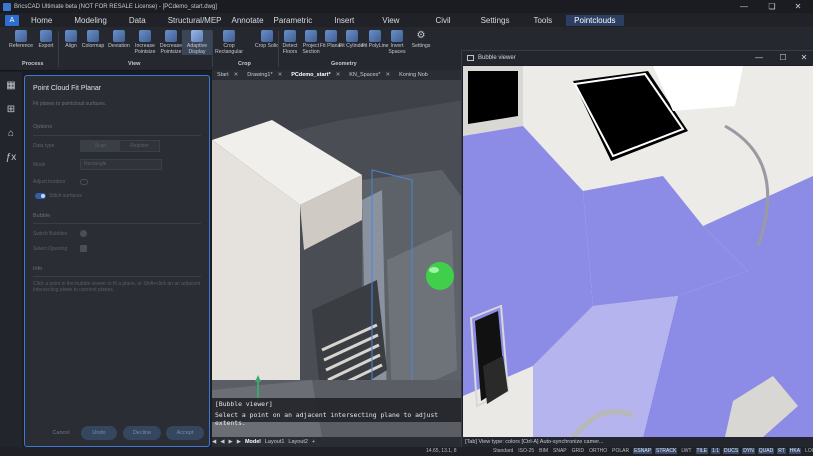  Describe the element at coordinates (99, 433) in the screenshot. I see `undo-button: Undo` at that location.